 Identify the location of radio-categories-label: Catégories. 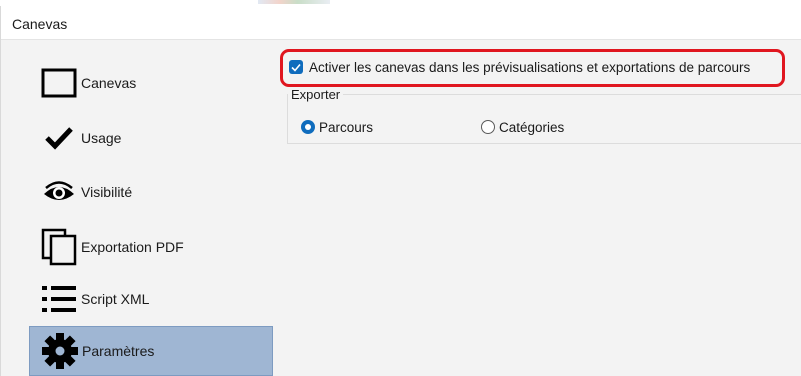
(531, 127).